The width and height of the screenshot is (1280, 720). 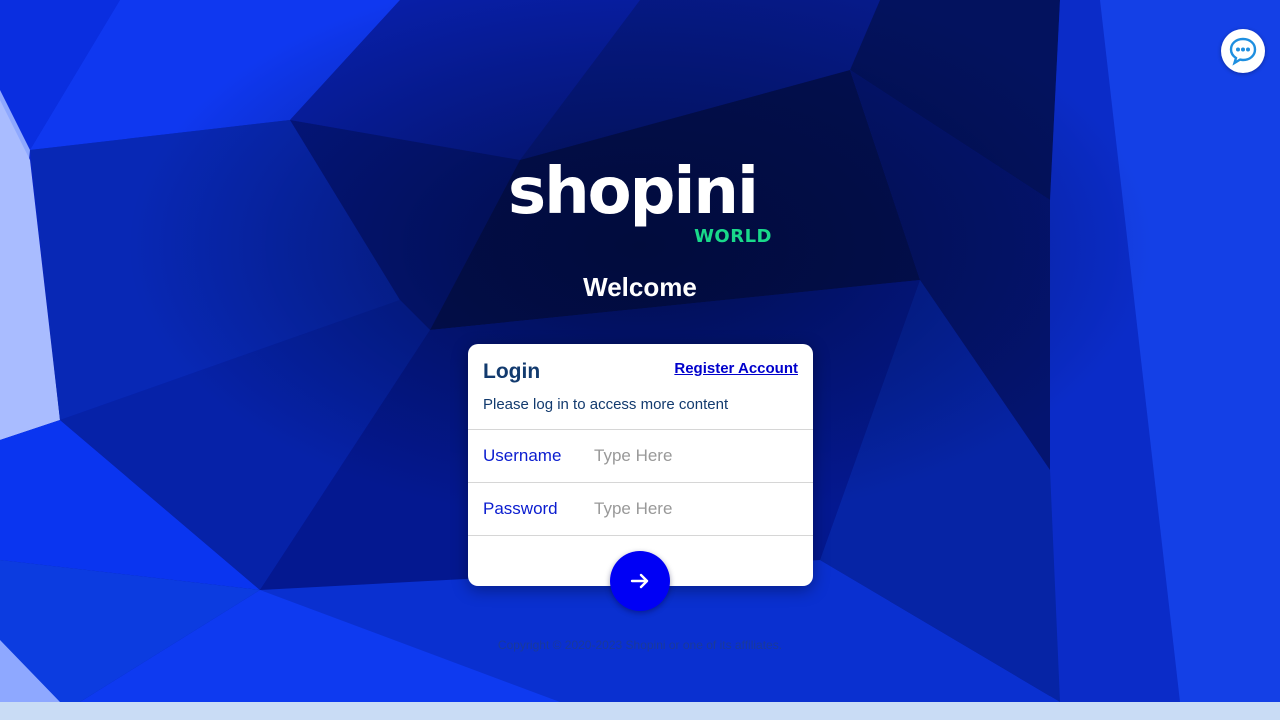 What do you see at coordinates (640, 711) in the screenshot?
I see `bottom-strip` at bounding box center [640, 711].